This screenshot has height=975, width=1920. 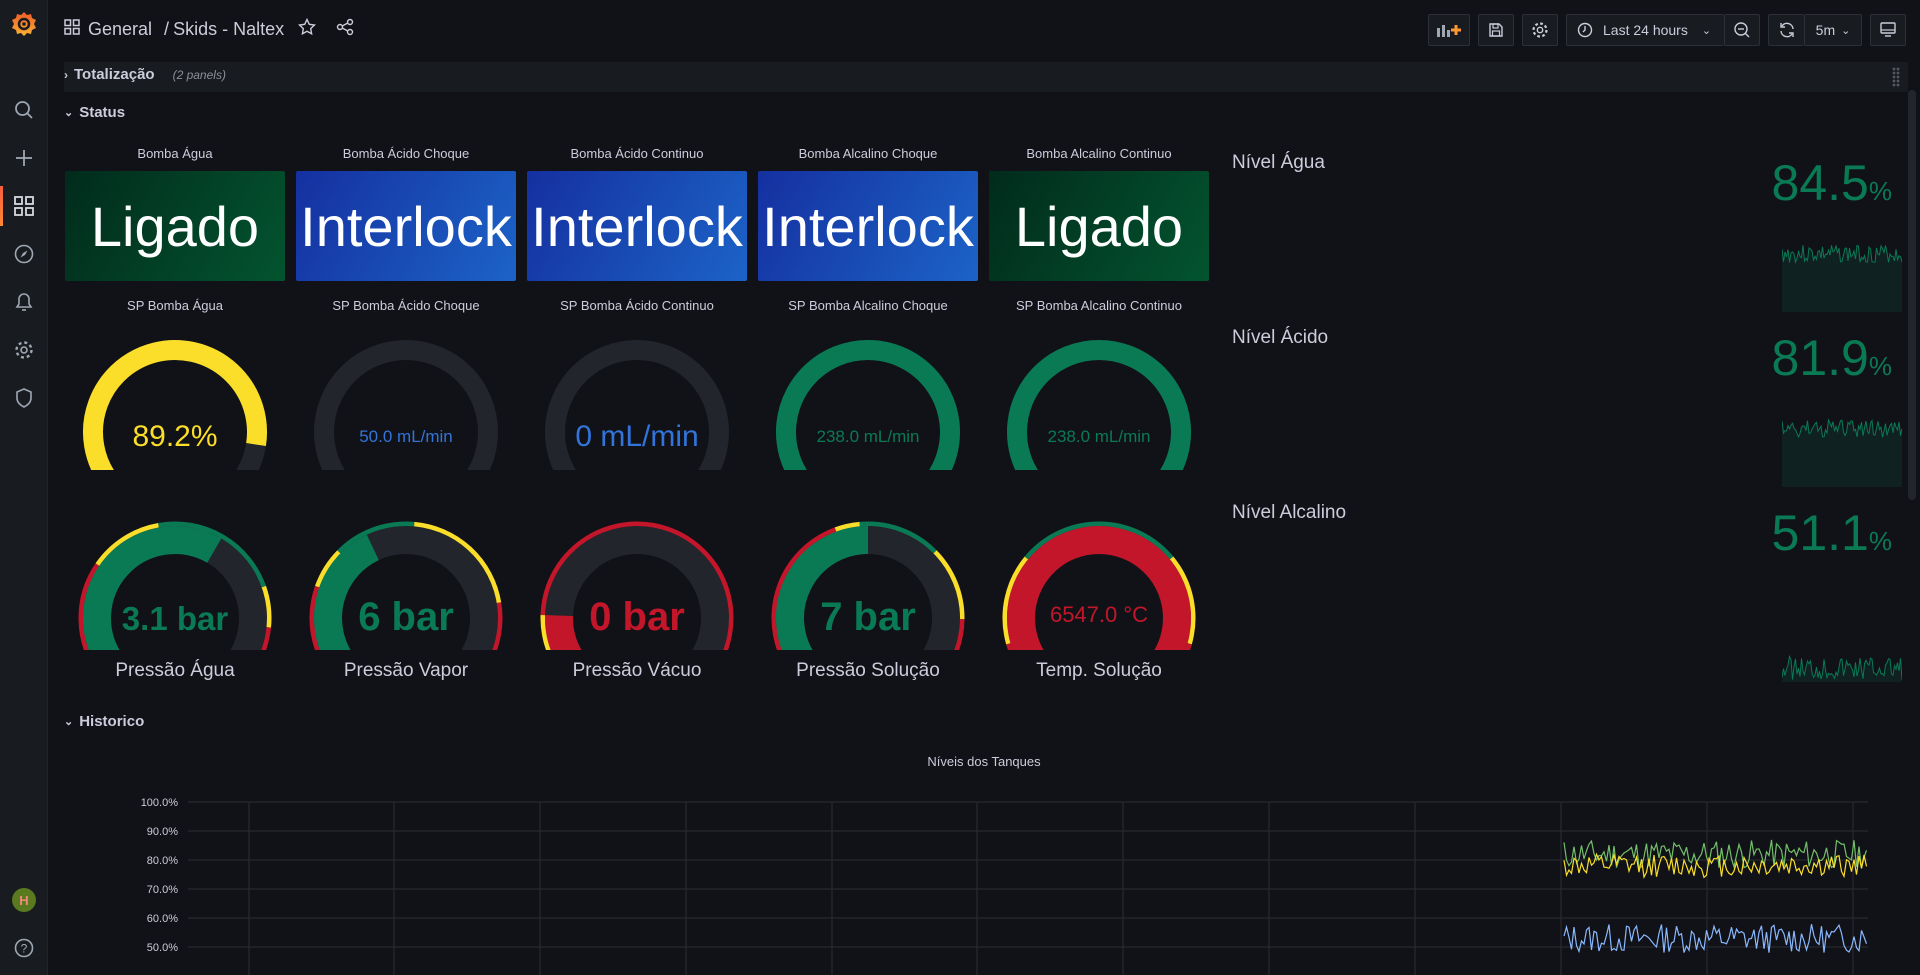 What do you see at coordinates (1099, 670) in the screenshot?
I see `pressure-gauge-label: Temp. Solução` at bounding box center [1099, 670].